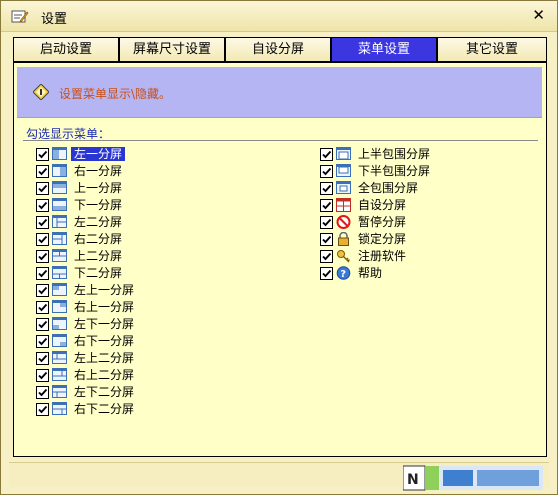 This screenshot has height=495, width=558. Describe the element at coordinates (59, 409) in the screenshot. I see `layout-bottom-right-two-icon` at that location.